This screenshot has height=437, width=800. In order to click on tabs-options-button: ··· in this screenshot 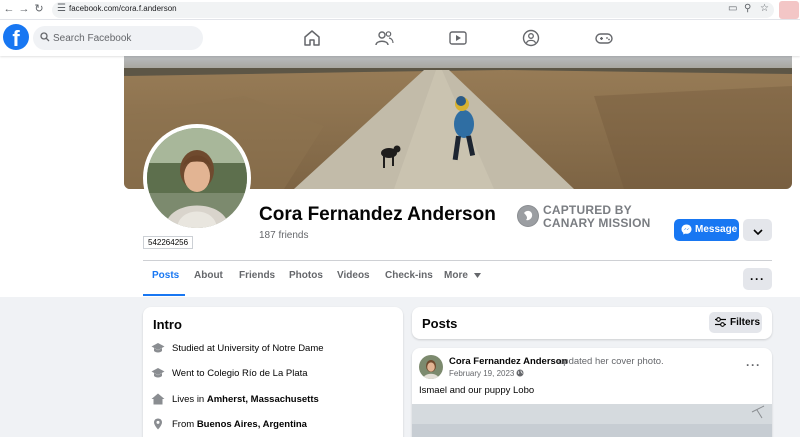, I will do `click(757, 279)`.